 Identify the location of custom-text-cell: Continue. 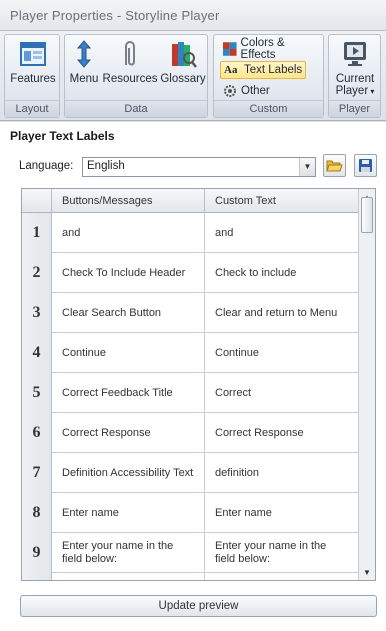
(282, 353).